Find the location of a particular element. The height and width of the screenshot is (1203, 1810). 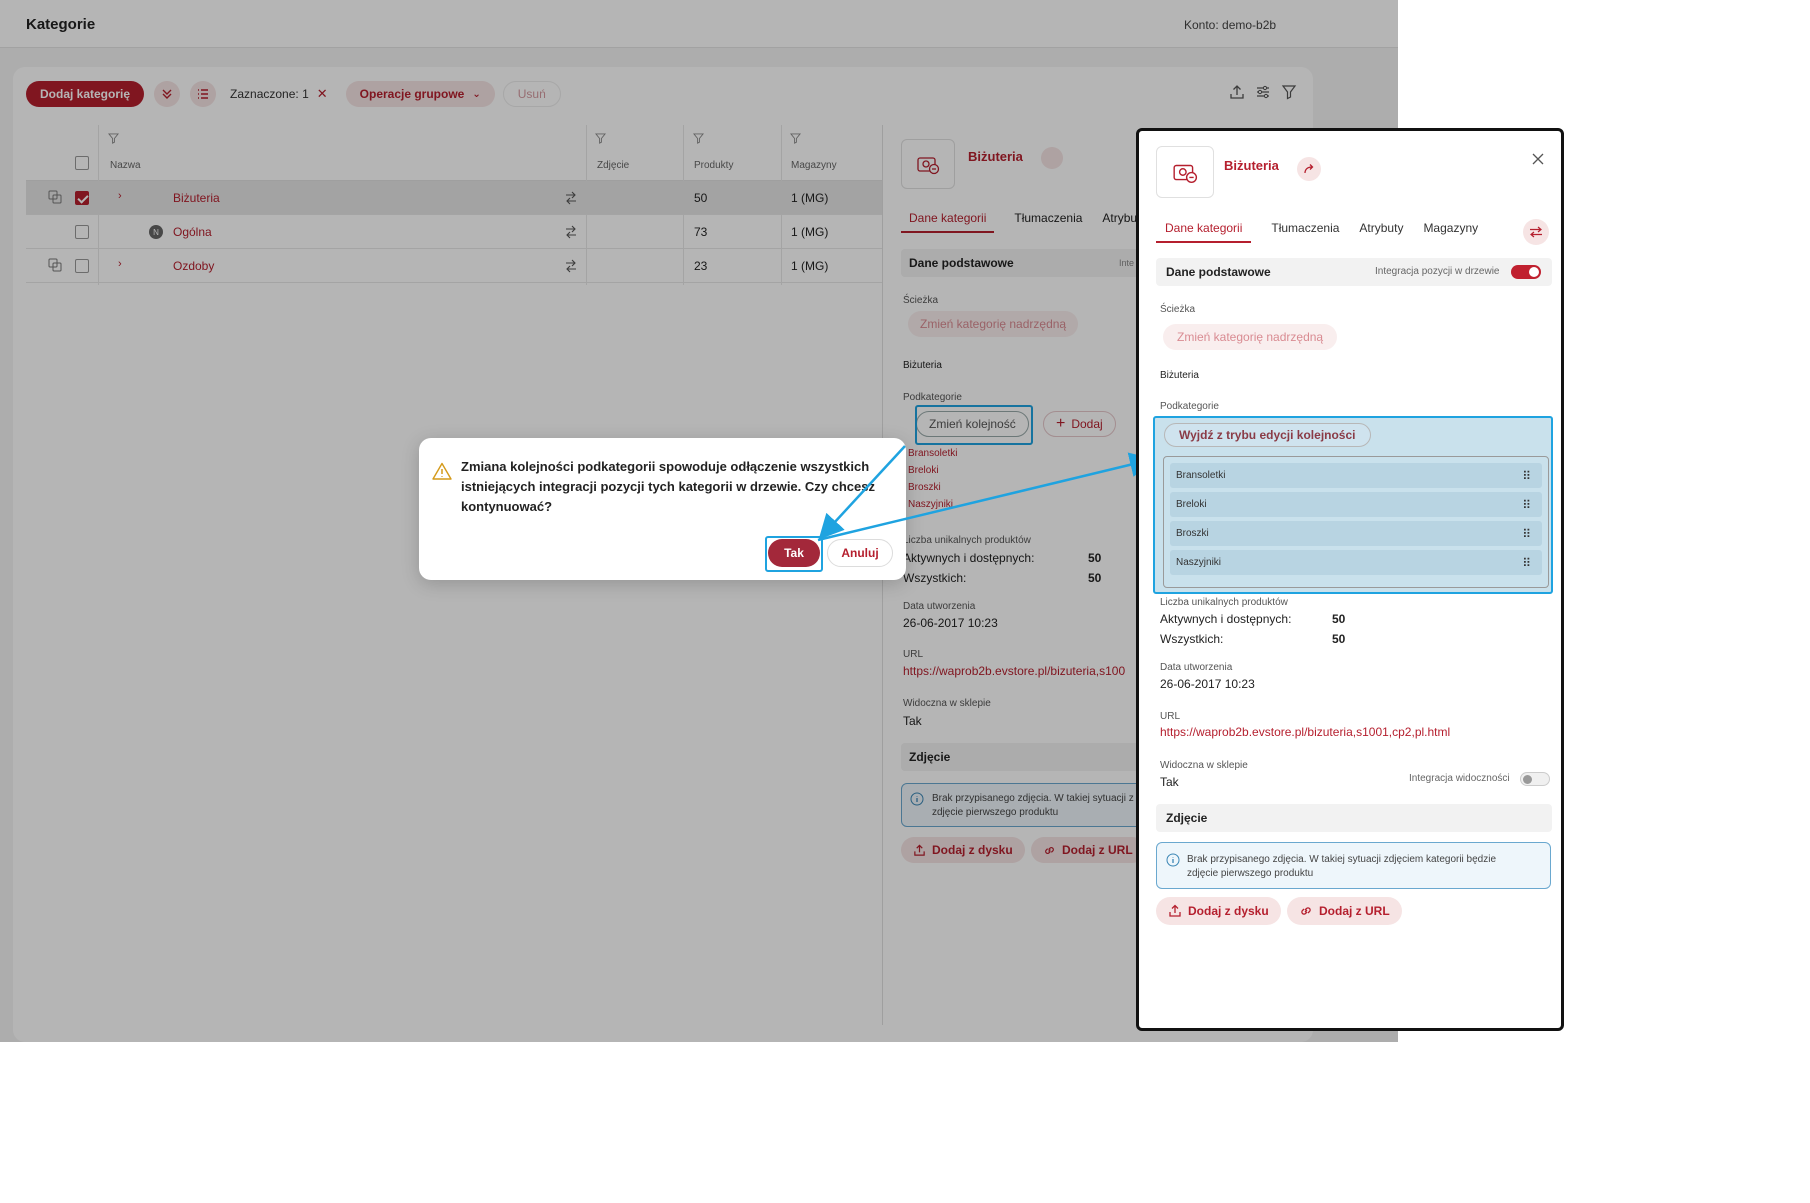

category-name: Biżuteria is located at coordinates (1251, 165).